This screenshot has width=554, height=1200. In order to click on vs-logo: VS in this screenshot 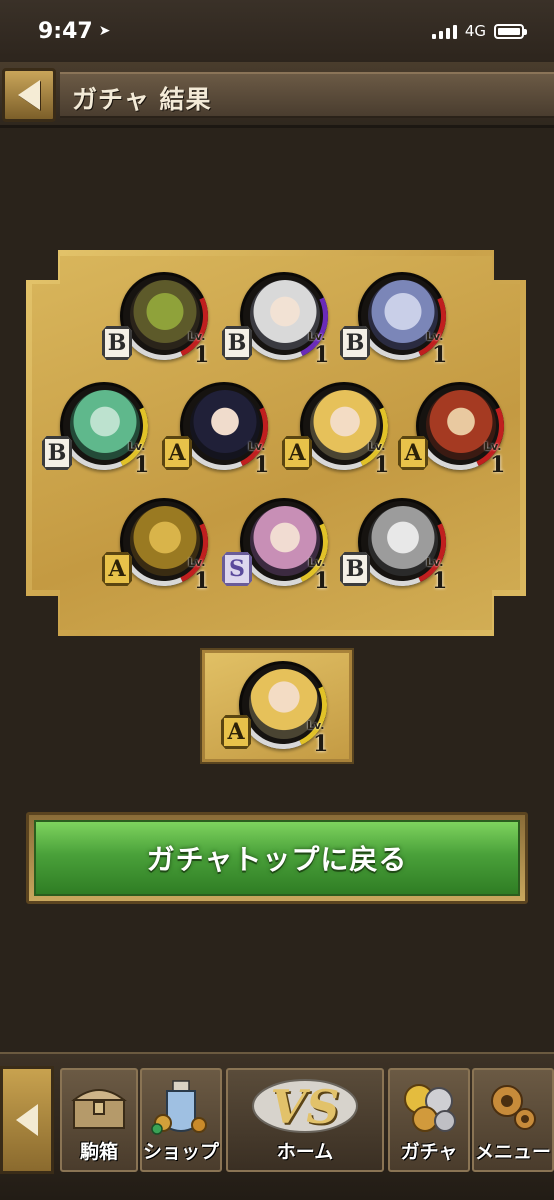, I will do `click(305, 1107)`.